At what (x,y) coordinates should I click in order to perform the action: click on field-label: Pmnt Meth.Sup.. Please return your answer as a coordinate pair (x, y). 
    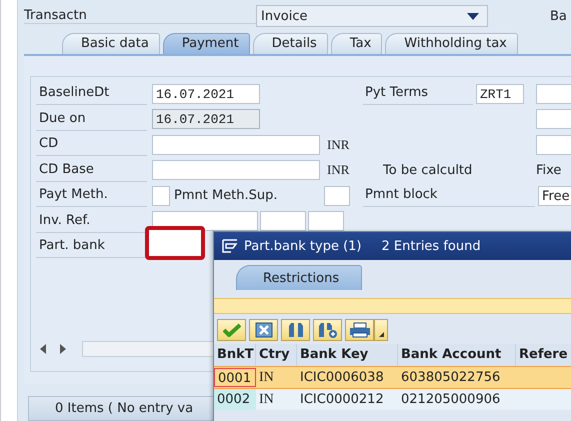
    Looking at the image, I should click on (226, 196).